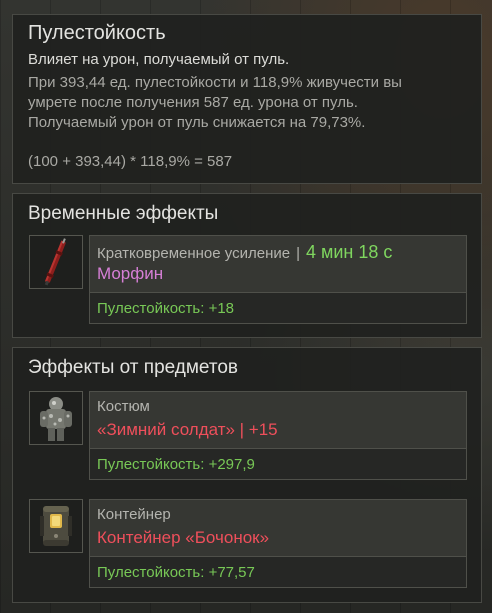 Image resolution: width=492 pixels, height=613 pixels. What do you see at coordinates (194, 253) in the screenshot?
I see `effect-type-label: Кратковременное усиление` at bounding box center [194, 253].